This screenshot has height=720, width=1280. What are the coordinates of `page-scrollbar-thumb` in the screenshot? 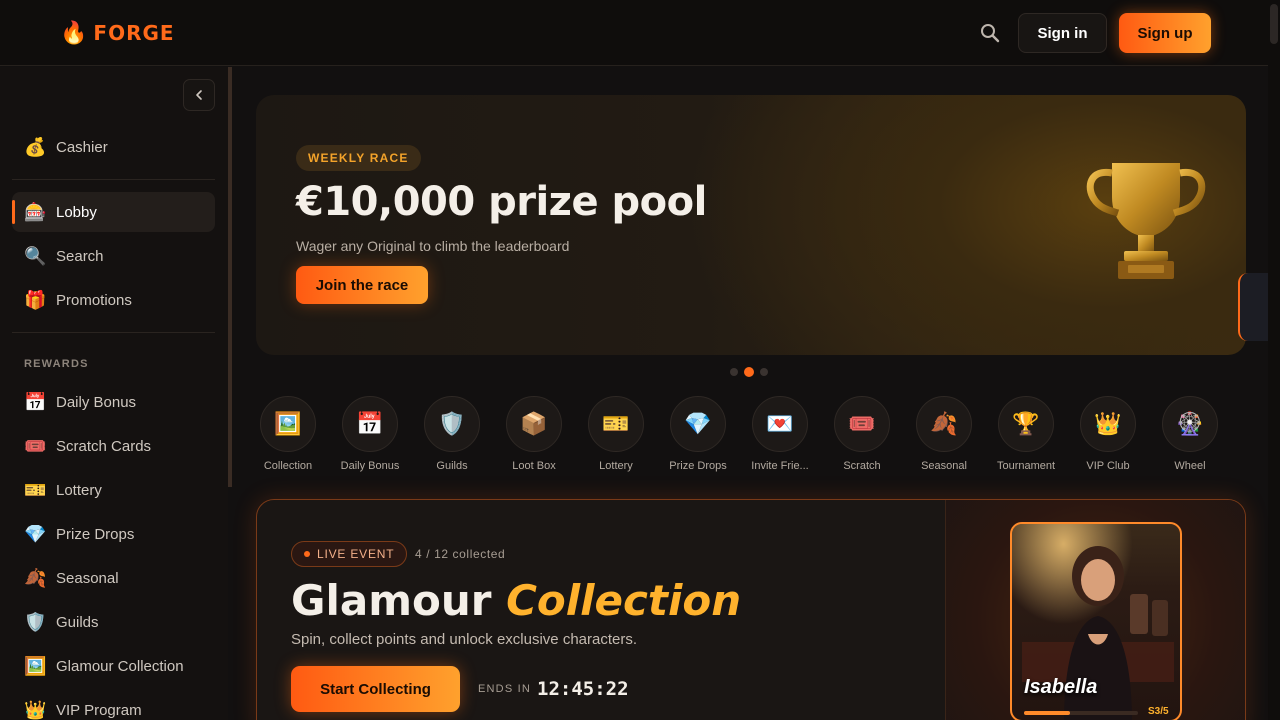 It's located at (1274, 24).